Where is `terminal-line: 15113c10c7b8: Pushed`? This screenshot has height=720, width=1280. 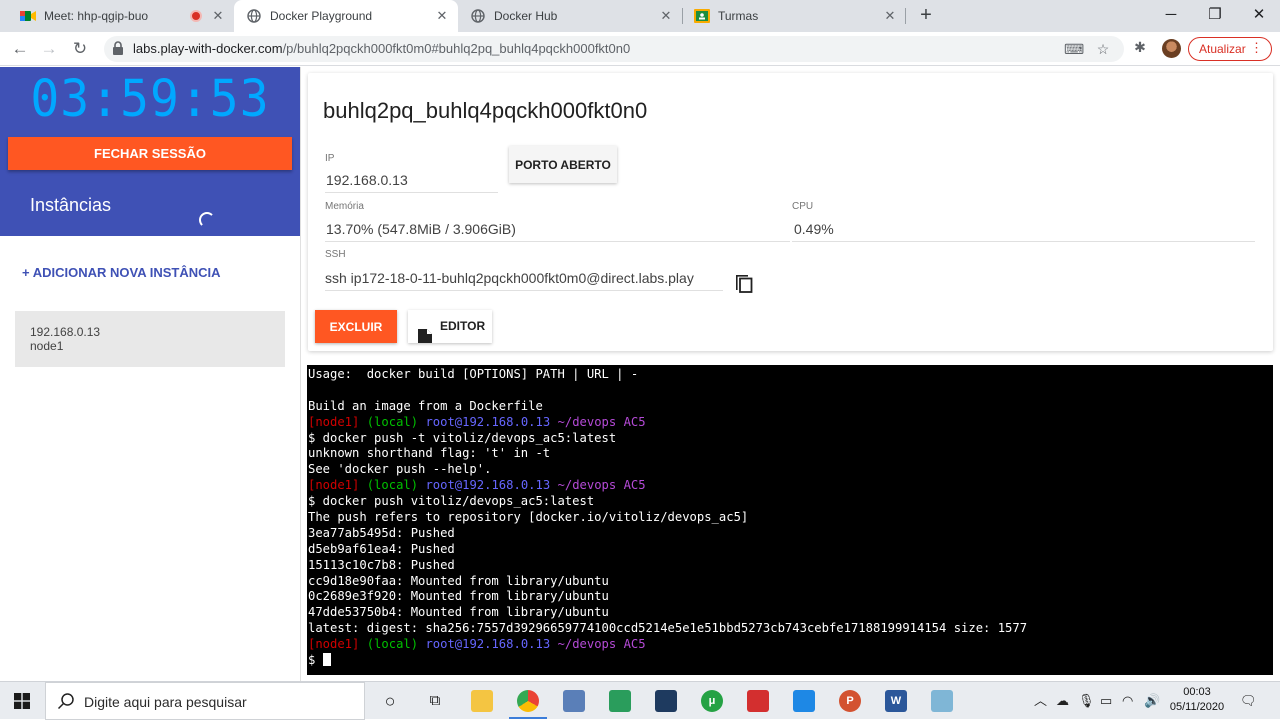
terminal-line: 15113c10c7b8: Pushed is located at coordinates (790, 566).